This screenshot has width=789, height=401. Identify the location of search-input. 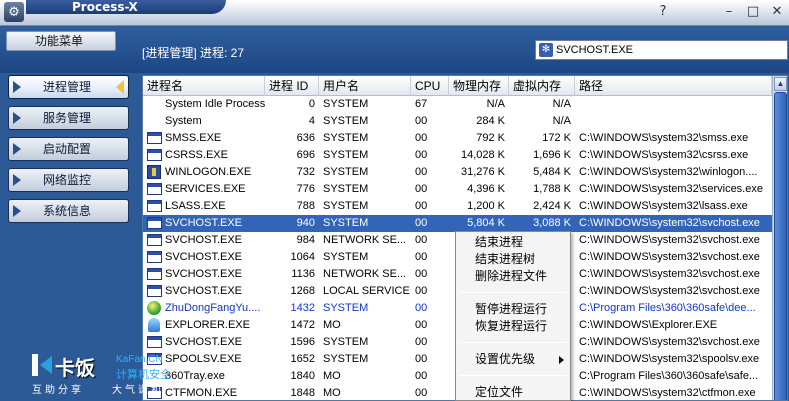
(670, 50).